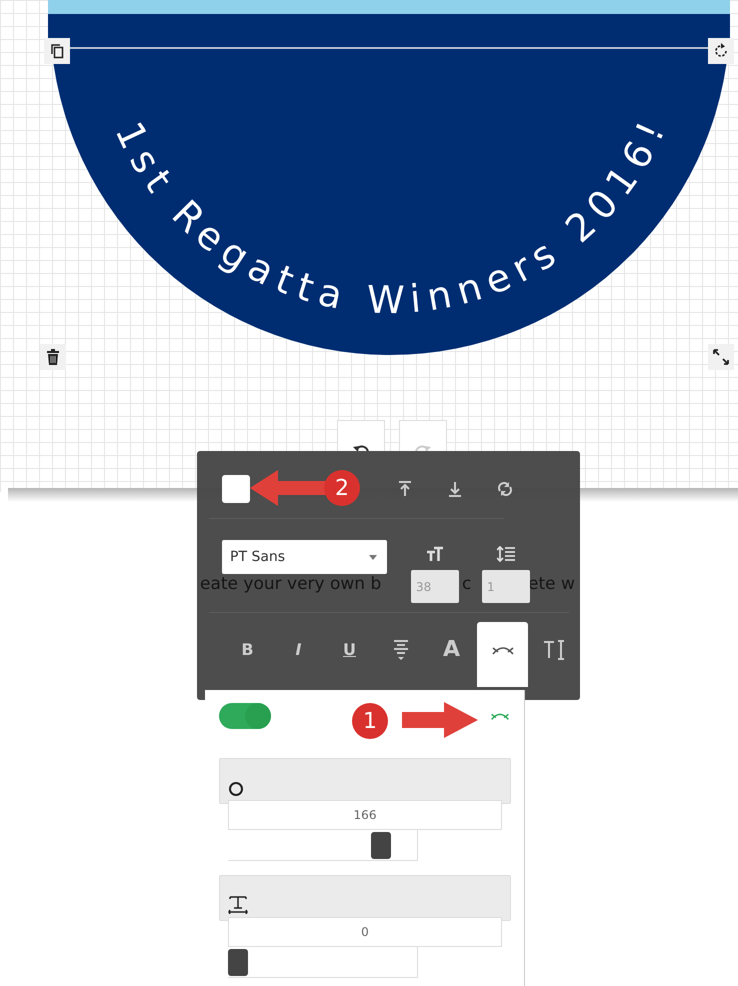 This screenshot has width=738, height=986. What do you see at coordinates (349, 654) in the screenshot?
I see `underline-button: U` at bounding box center [349, 654].